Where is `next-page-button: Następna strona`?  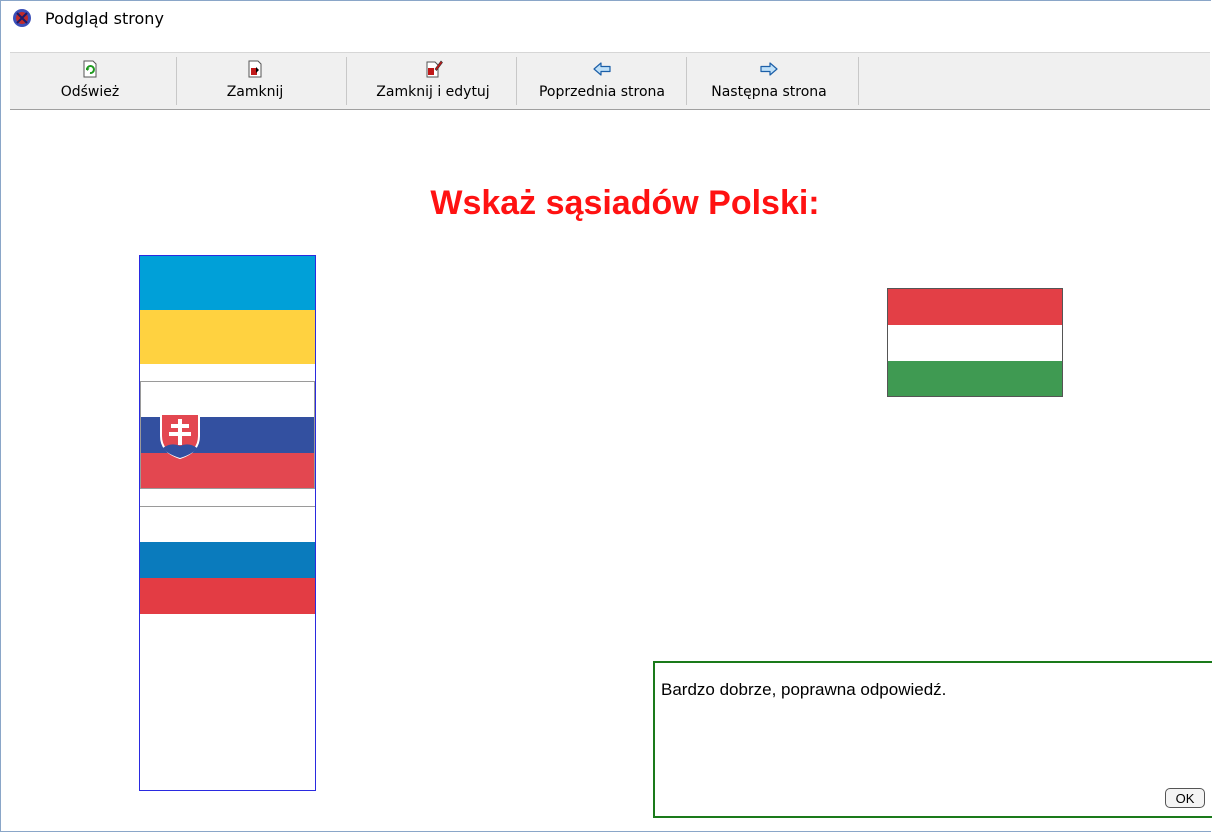
next-page-button: Następna strona is located at coordinates (769, 81).